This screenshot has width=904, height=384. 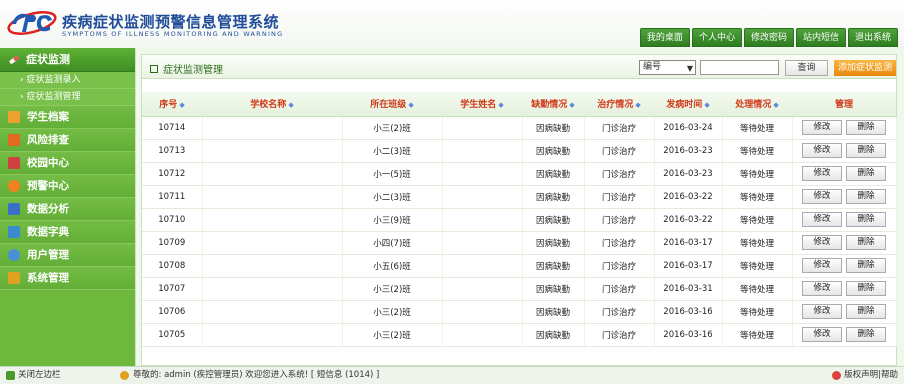 What do you see at coordinates (865, 375) in the screenshot?
I see `help-link: 版权声明|帮助` at bounding box center [865, 375].